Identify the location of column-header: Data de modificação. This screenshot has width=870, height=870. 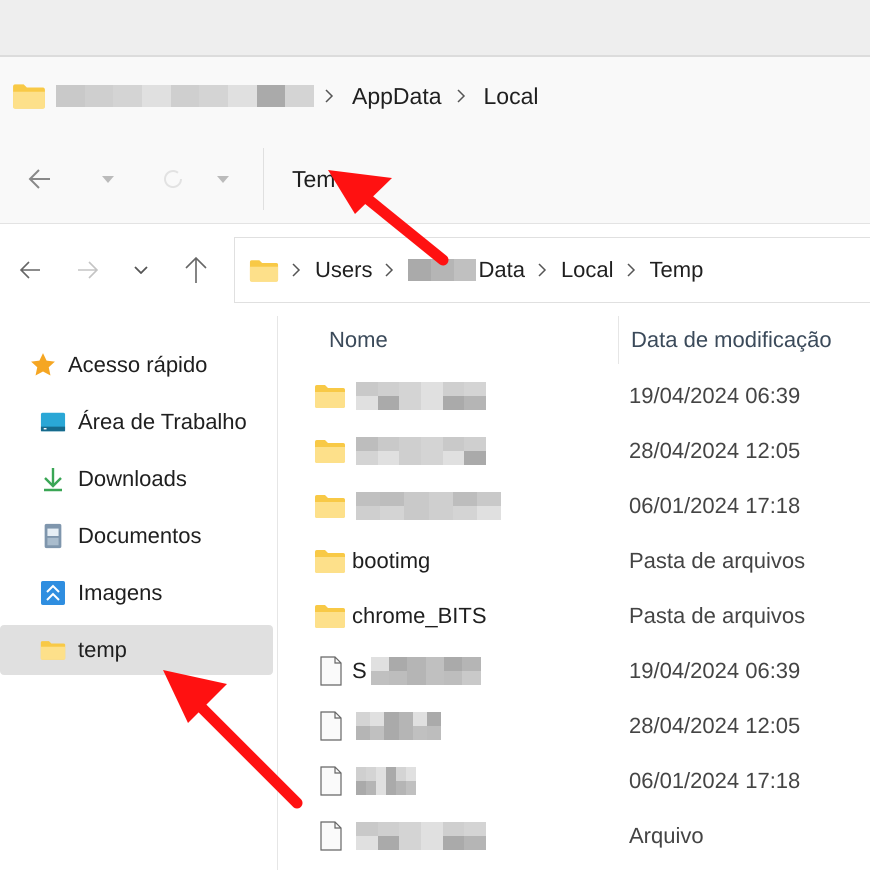
(725, 340).